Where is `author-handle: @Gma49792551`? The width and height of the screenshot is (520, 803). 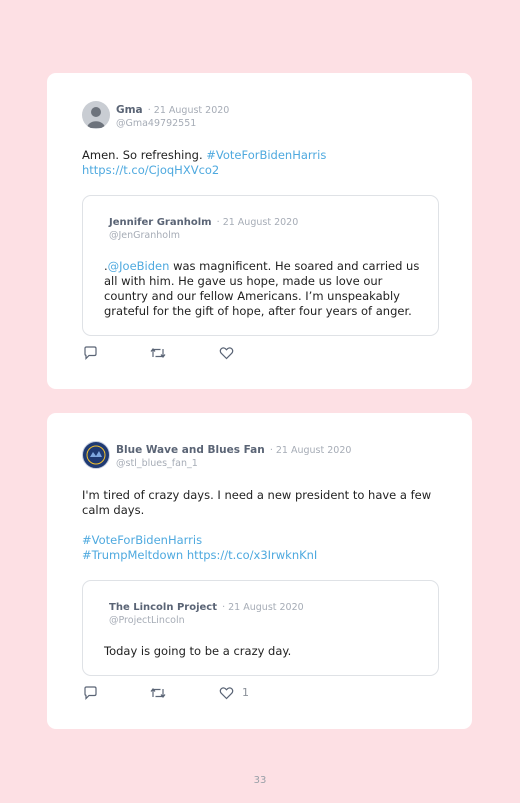 author-handle: @Gma49792551 is located at coordinates (172, 123).